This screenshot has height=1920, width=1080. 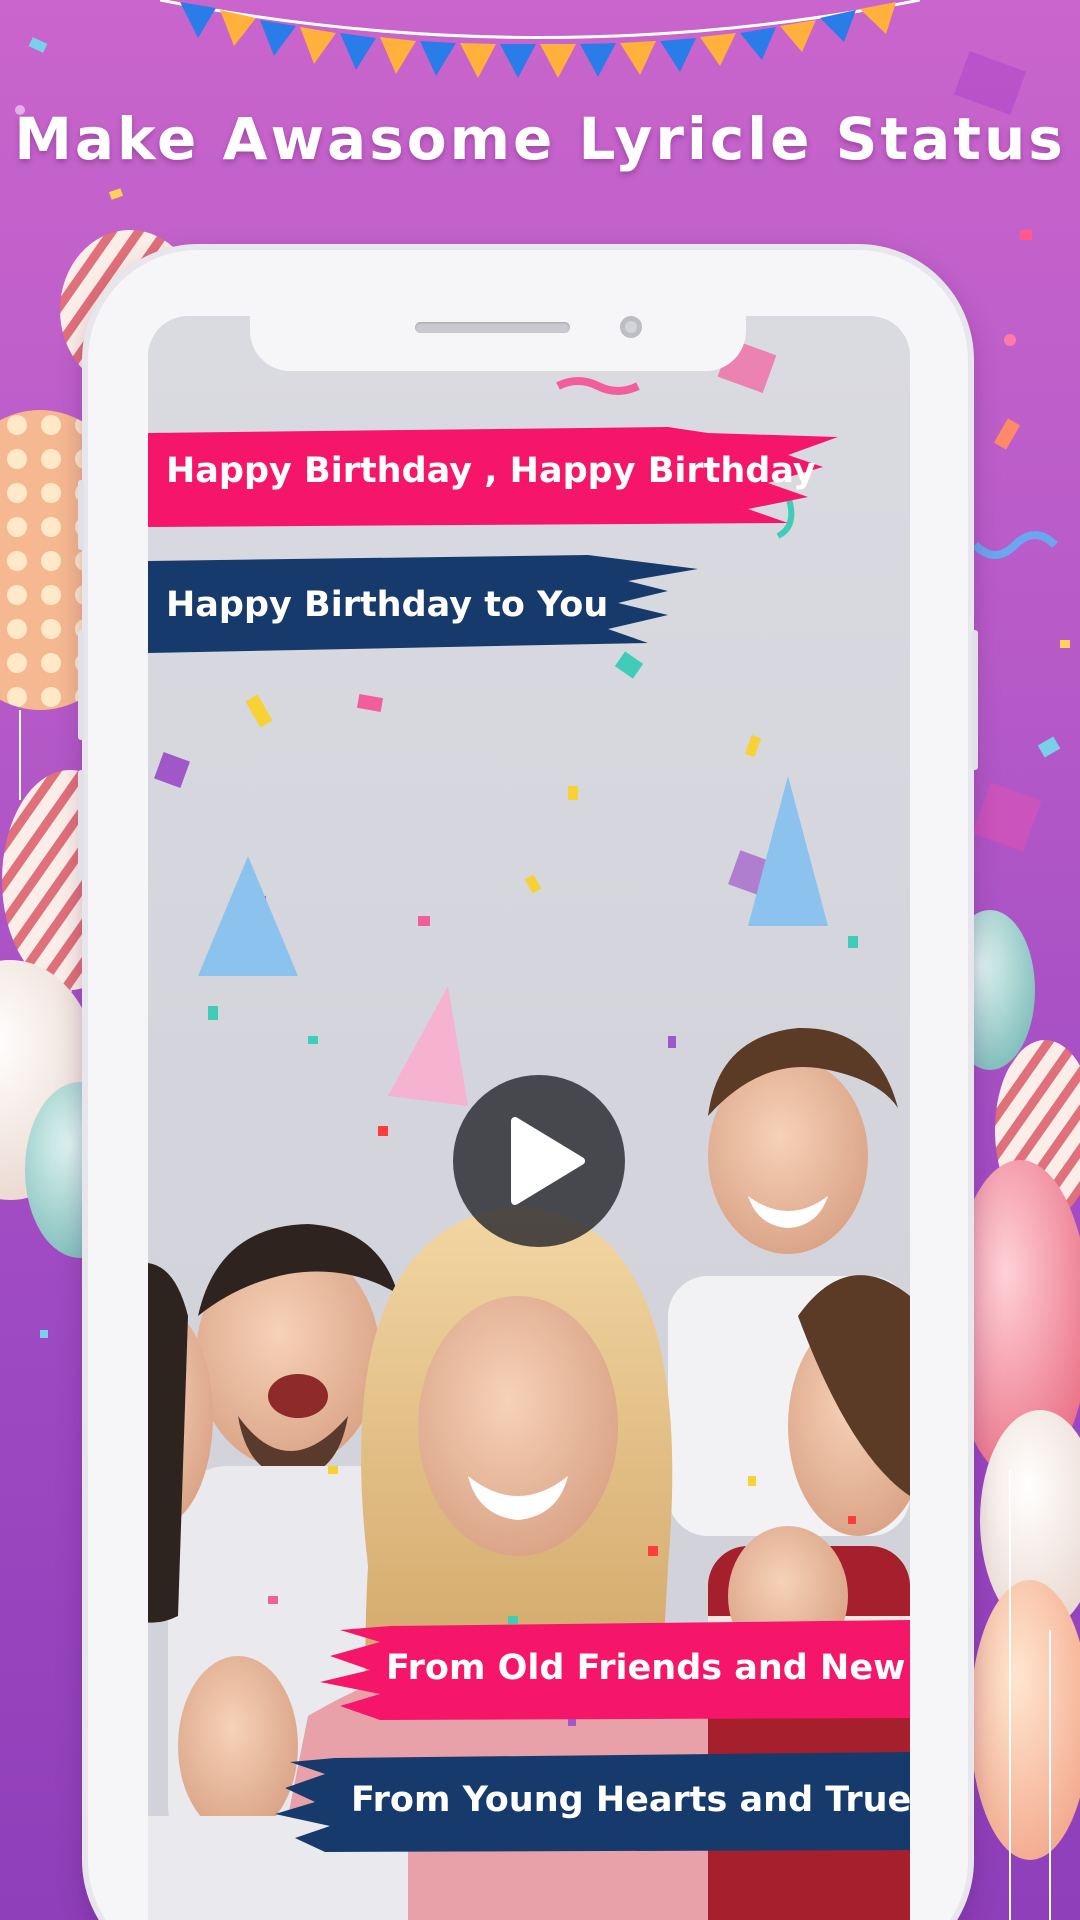 I want to click on lyric-line-2: Happy Birthday to You, so click(x=387, y=605).